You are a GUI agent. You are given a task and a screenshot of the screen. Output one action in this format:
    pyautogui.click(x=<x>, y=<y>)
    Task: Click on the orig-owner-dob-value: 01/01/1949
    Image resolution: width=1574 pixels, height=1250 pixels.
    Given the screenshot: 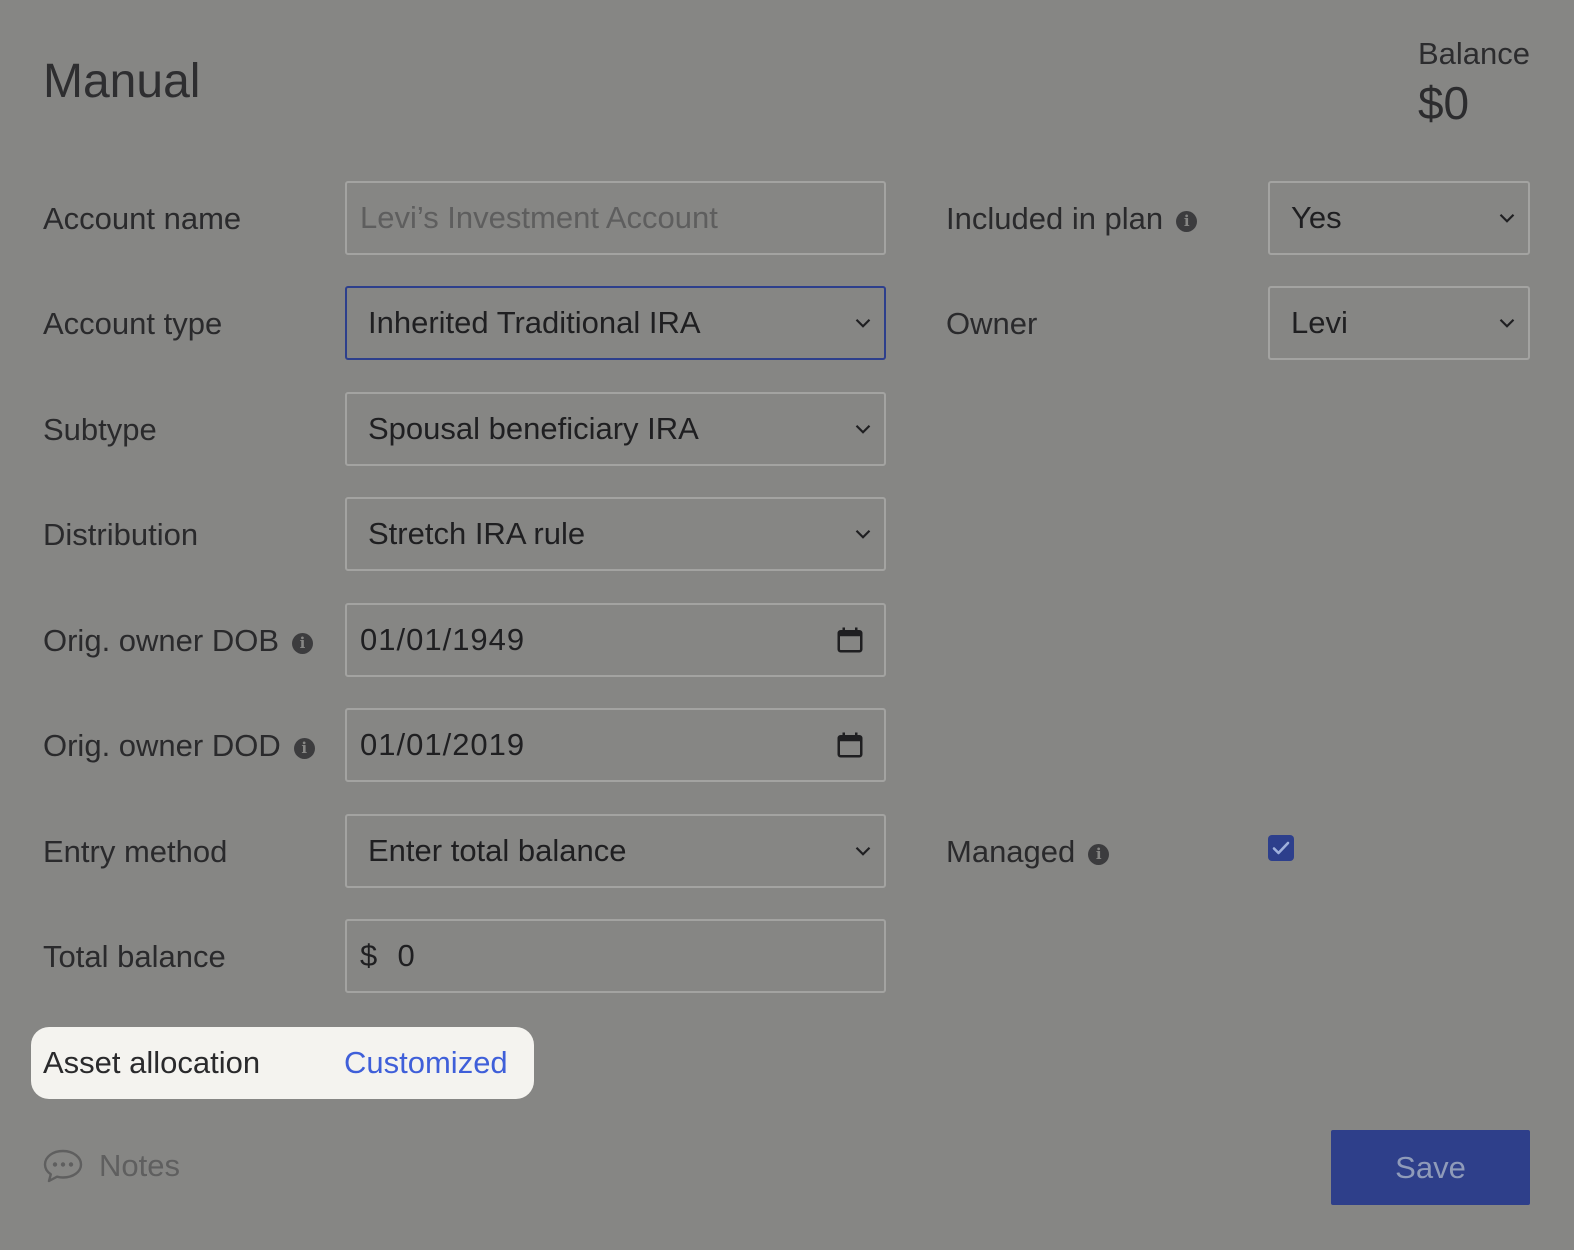 What is the action you would take?
    pyautogui.click(x=443, y=639)
    